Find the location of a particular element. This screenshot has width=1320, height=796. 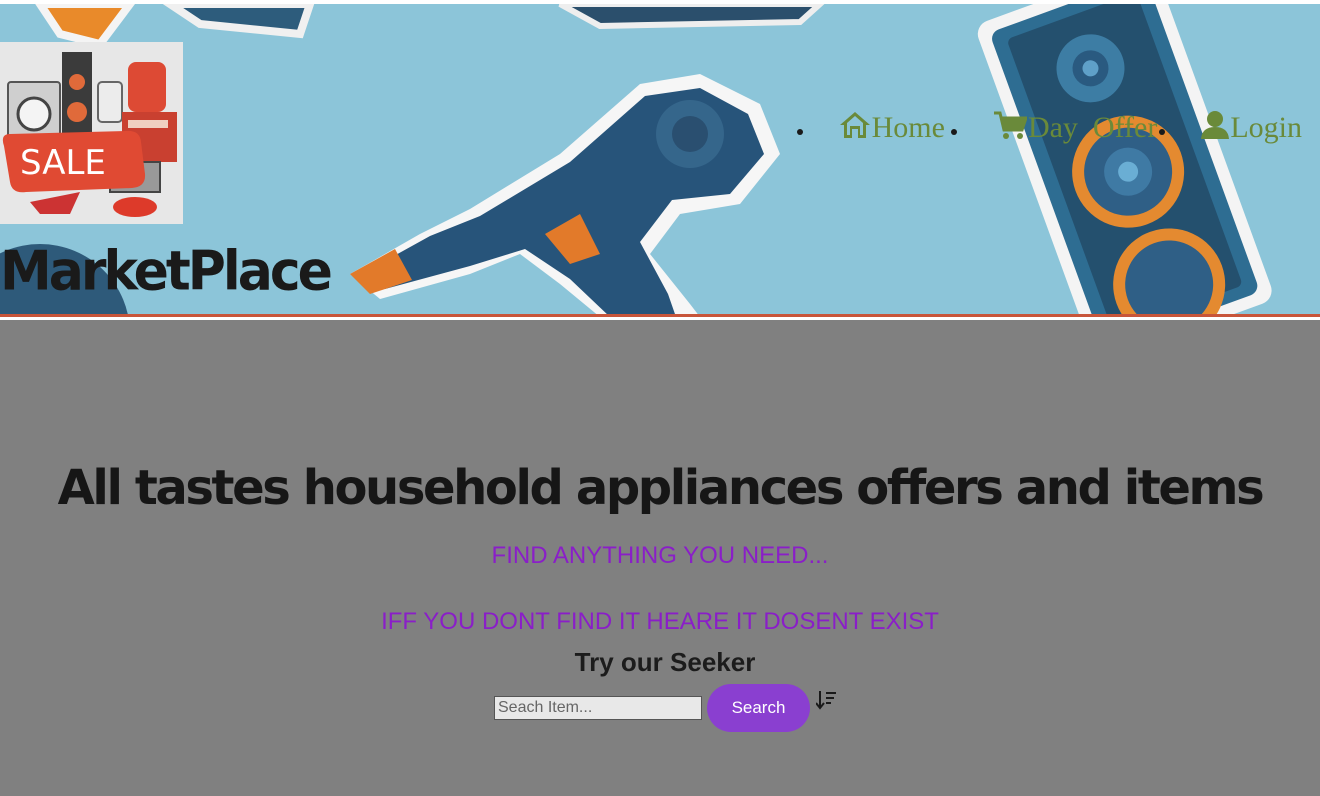

search-button: Search is located at coordinates (758, 708).